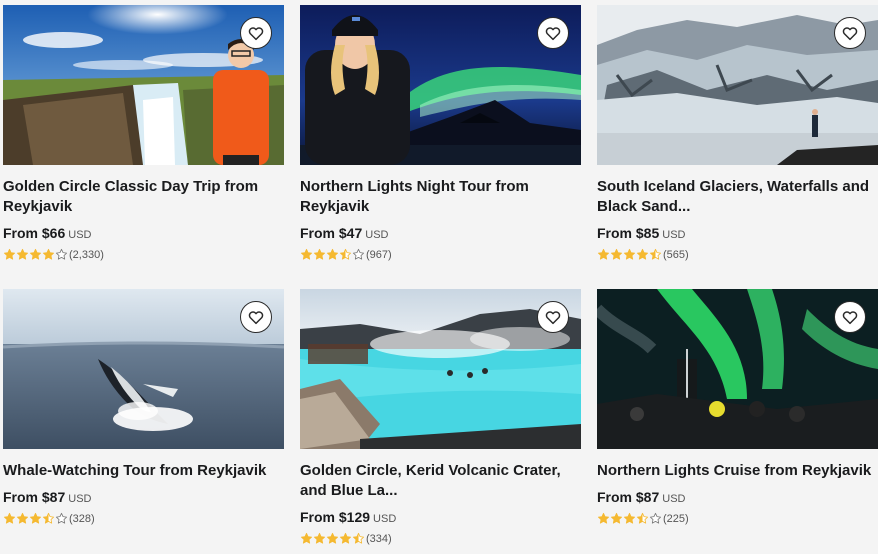 The width and height of the screenshot is (878, 554). I want to click on review-count: (328), so click(82, 518).